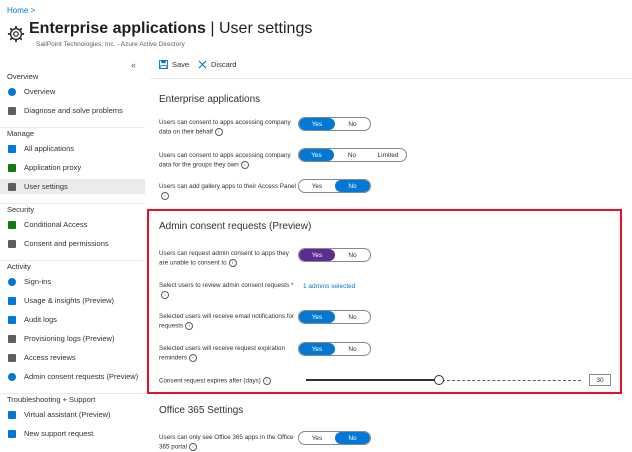 The width and height of the screenshot is (632, 452). I want to click on sidebar-item-access-reviews: Access reviews, so click(72, 357).